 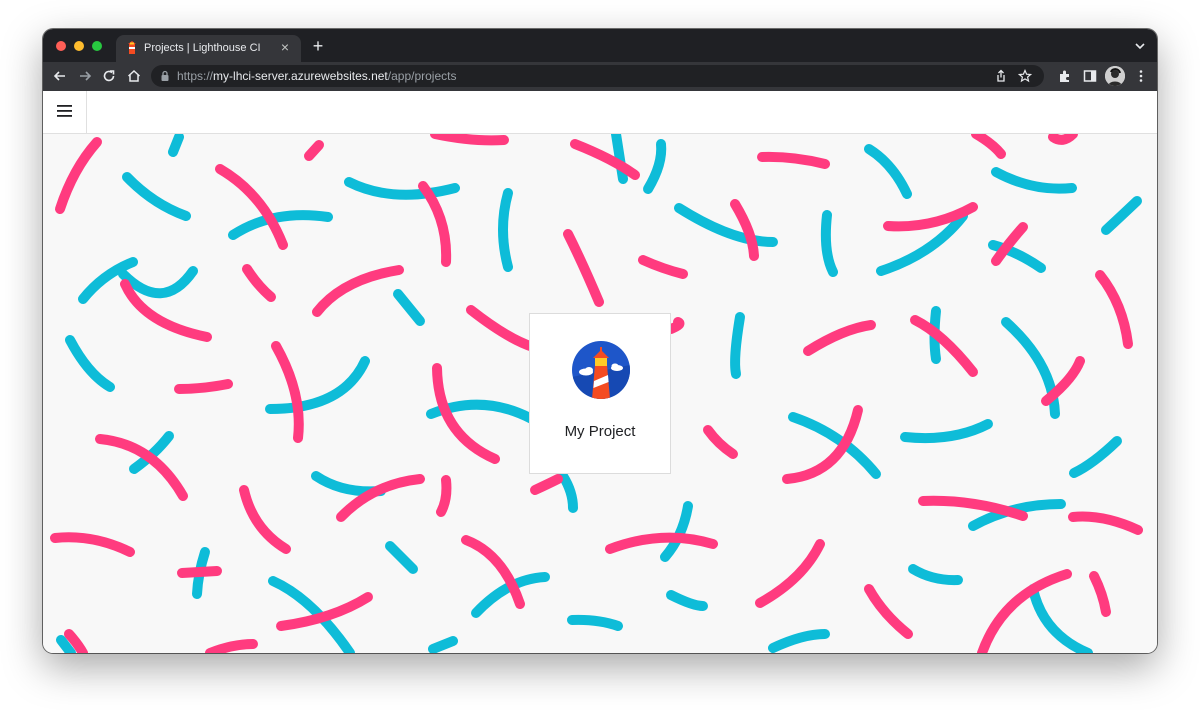 I want to click on tab-title: Projects | Lighthouse CI, so click(x=202, y=48).